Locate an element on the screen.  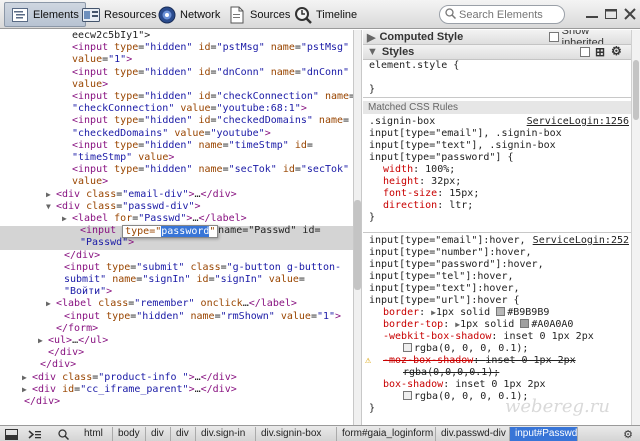
tab-timeline: Timeline is located at coordinates (325, 14).